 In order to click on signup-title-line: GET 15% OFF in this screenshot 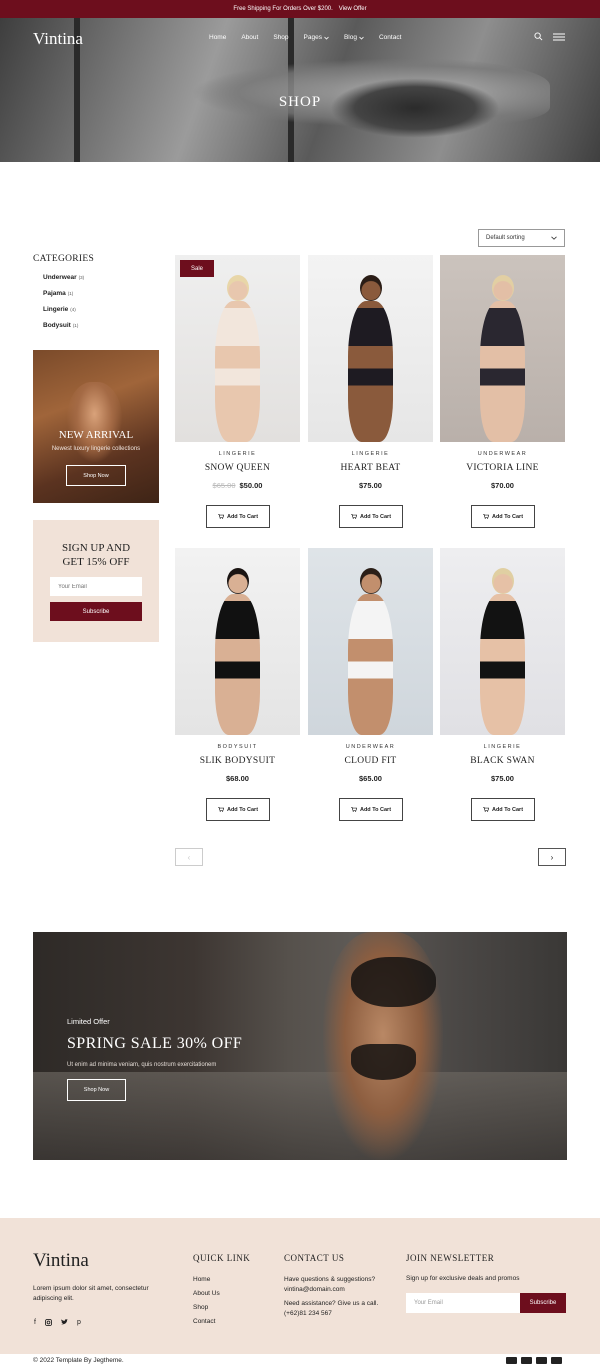, I will do `click(96, 562)`.